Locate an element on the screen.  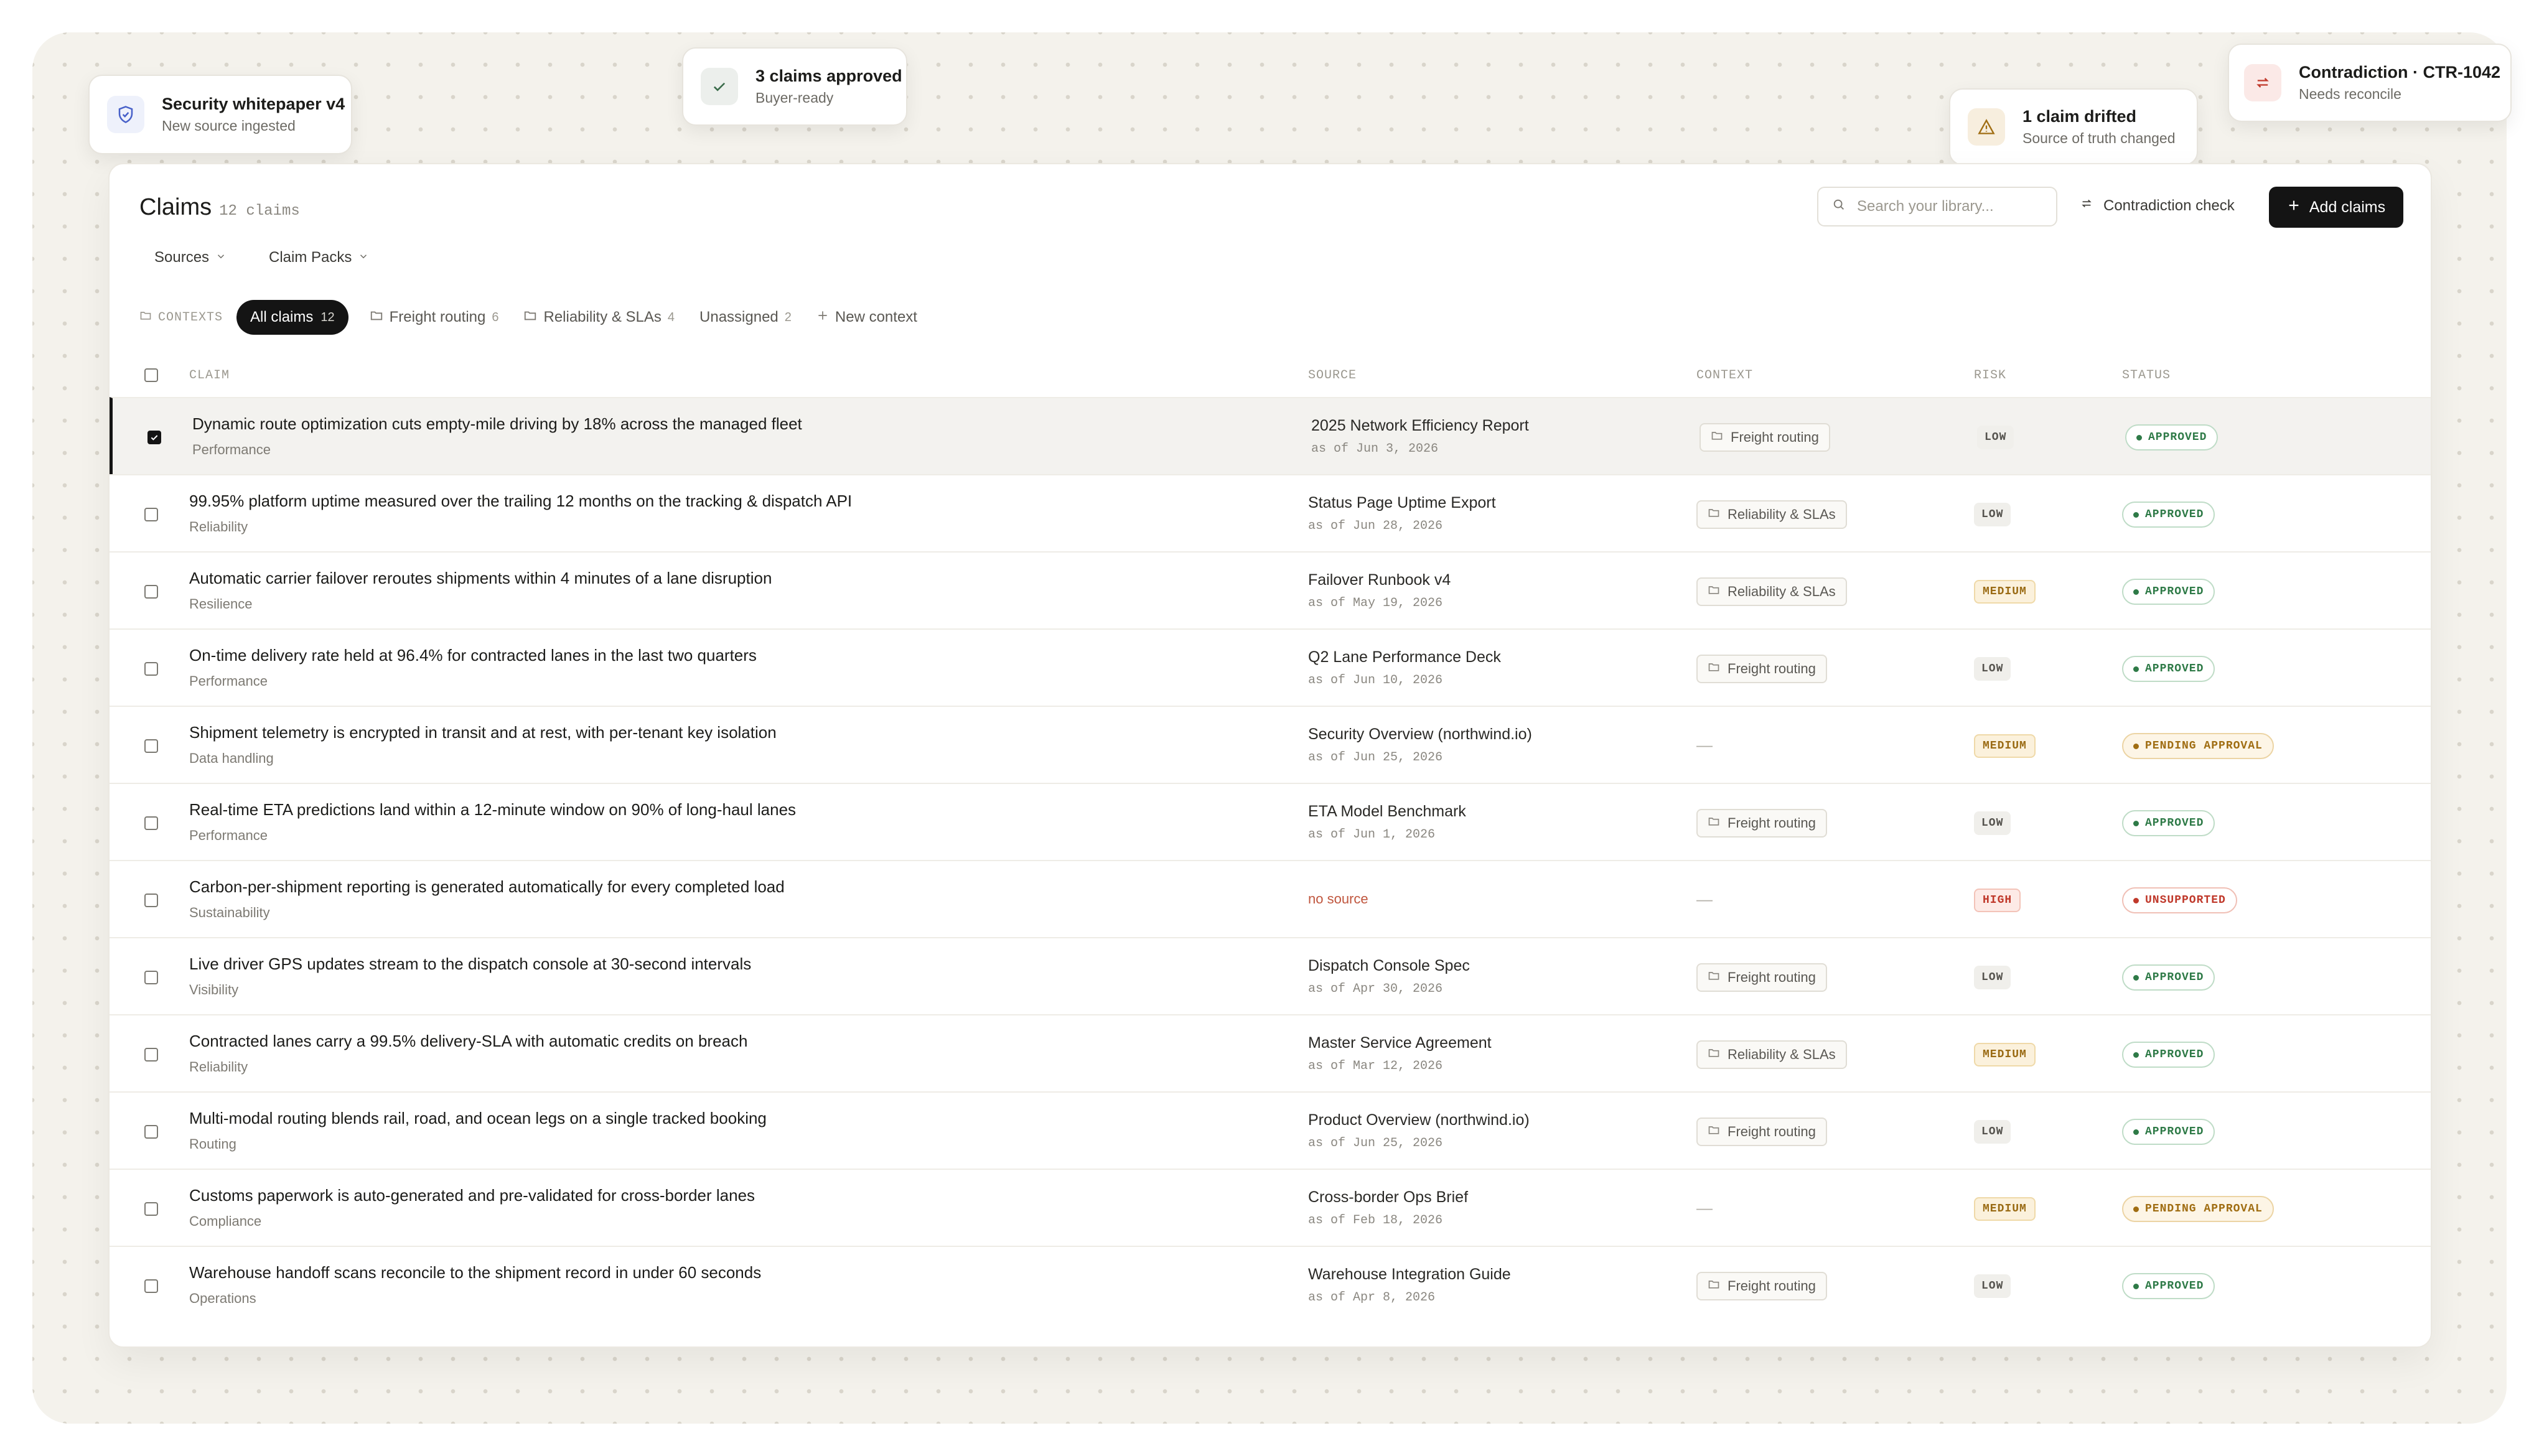
claim-category: Compliance is located at coordinates (225, 1221).